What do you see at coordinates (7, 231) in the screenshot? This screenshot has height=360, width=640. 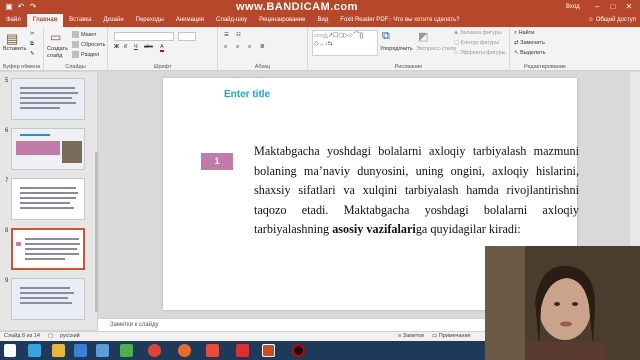 I see `thumb-number: 8` at bounding box center [7, 231].